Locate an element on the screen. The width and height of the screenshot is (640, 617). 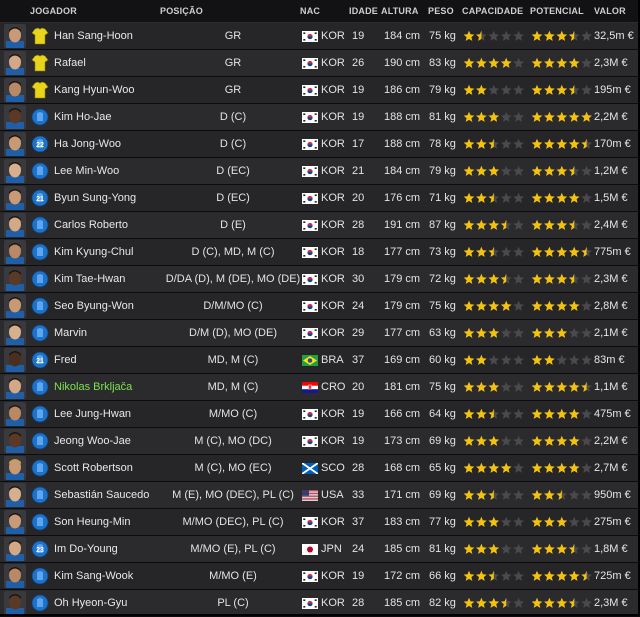
player-name-link: Scott Robertson is located at coordinates (93, 468).